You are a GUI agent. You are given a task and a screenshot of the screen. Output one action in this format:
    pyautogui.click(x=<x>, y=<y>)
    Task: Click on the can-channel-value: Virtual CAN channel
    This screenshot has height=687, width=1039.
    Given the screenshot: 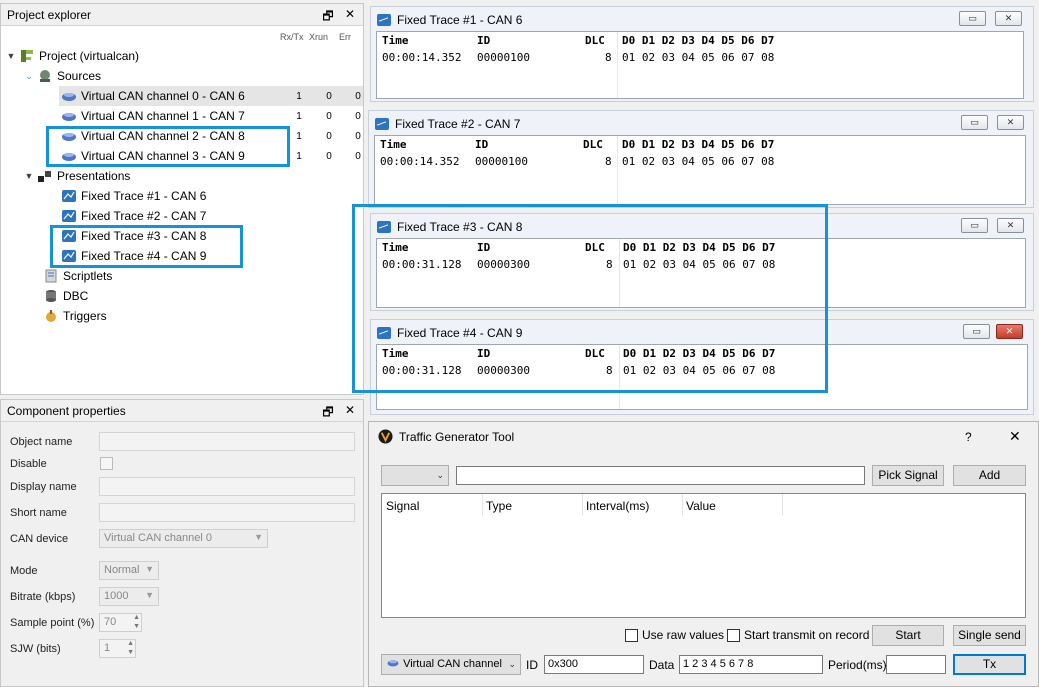 What is the action you would take?
    pyautogui.click(x=452, y=664)
    